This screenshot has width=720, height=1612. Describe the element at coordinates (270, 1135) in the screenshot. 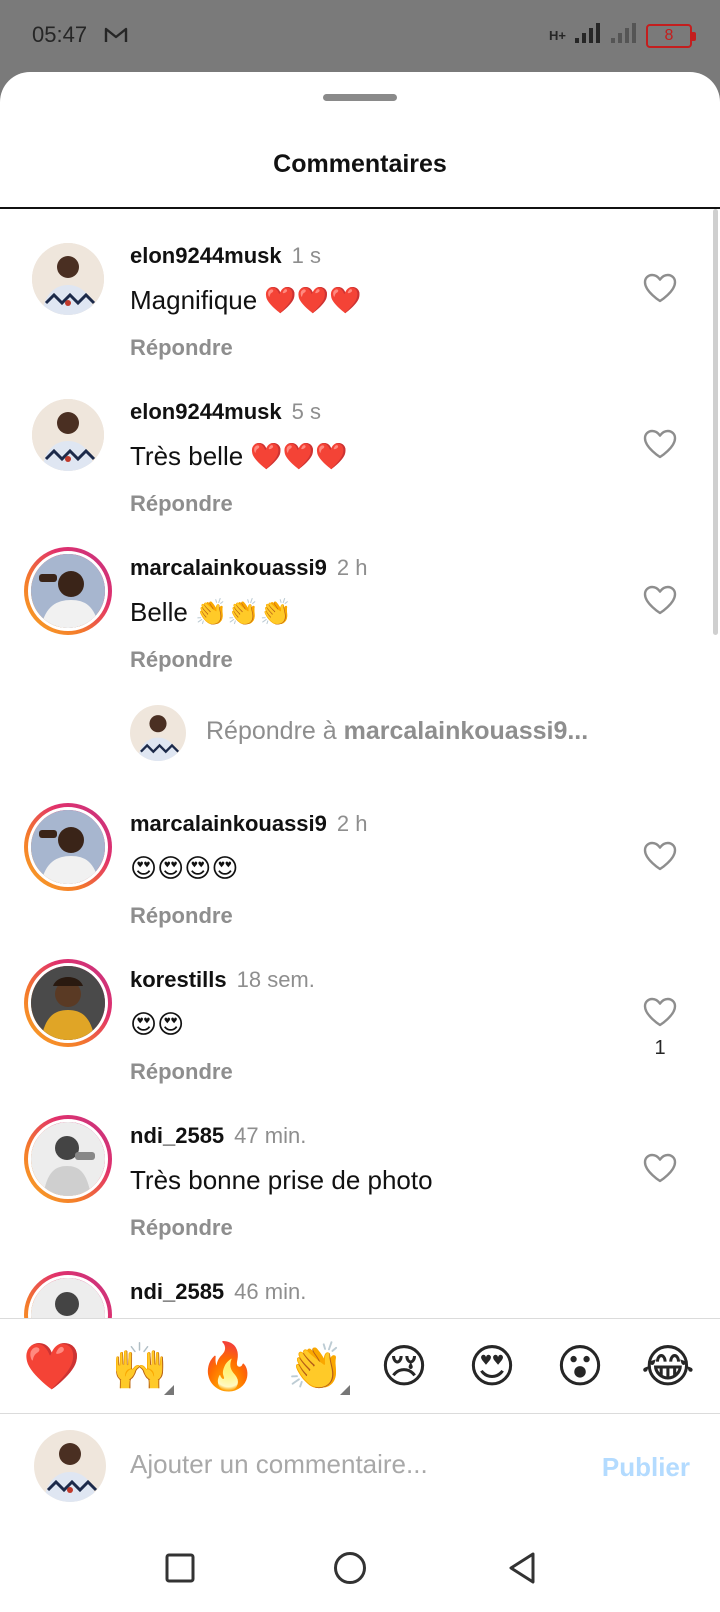

I see `comment-time: 47 min.` at that location.